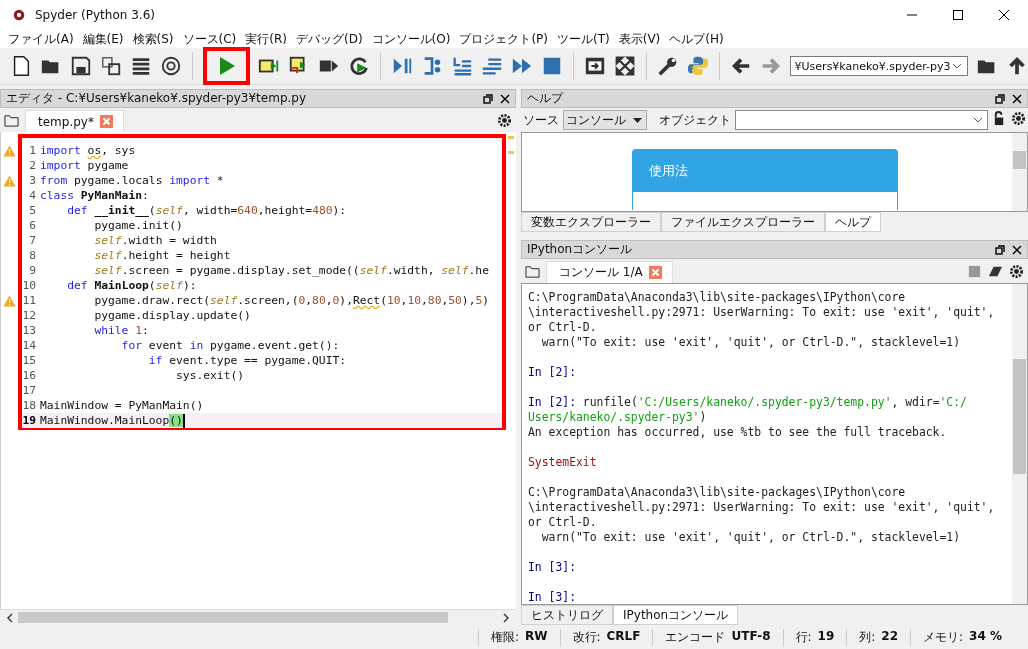  What do you see at coordinates (609, 272) in the screenshot?
I see `console-tab: コンソール 1/A` at bounding box center [609, 272].